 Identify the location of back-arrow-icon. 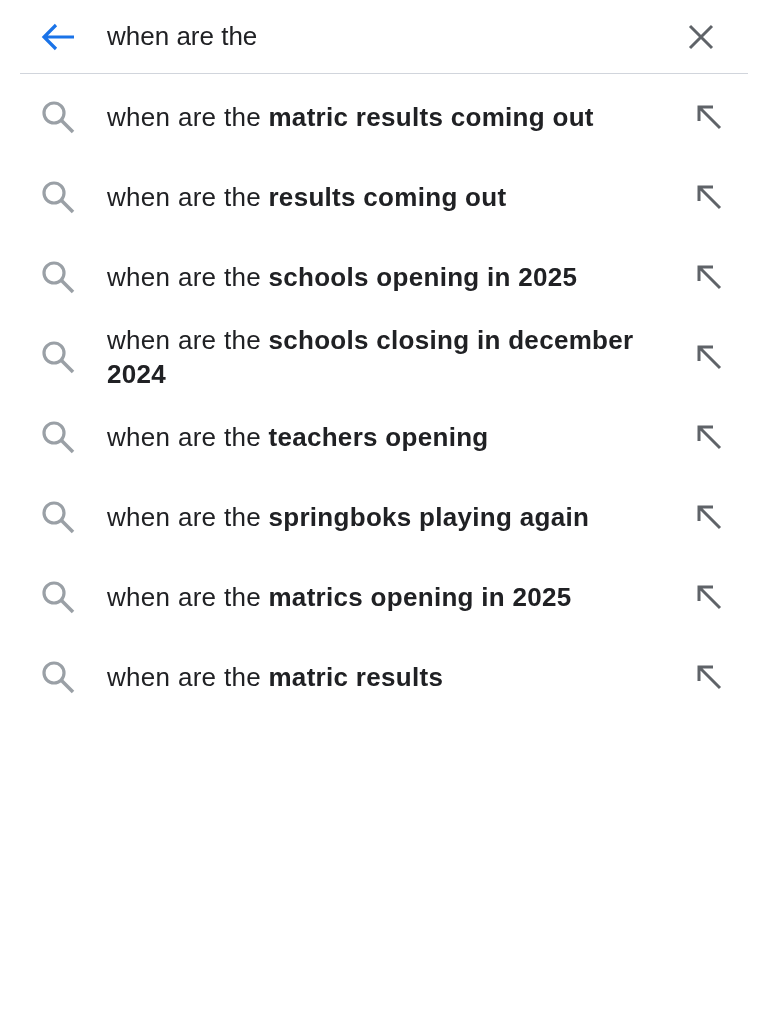
(58, 36).